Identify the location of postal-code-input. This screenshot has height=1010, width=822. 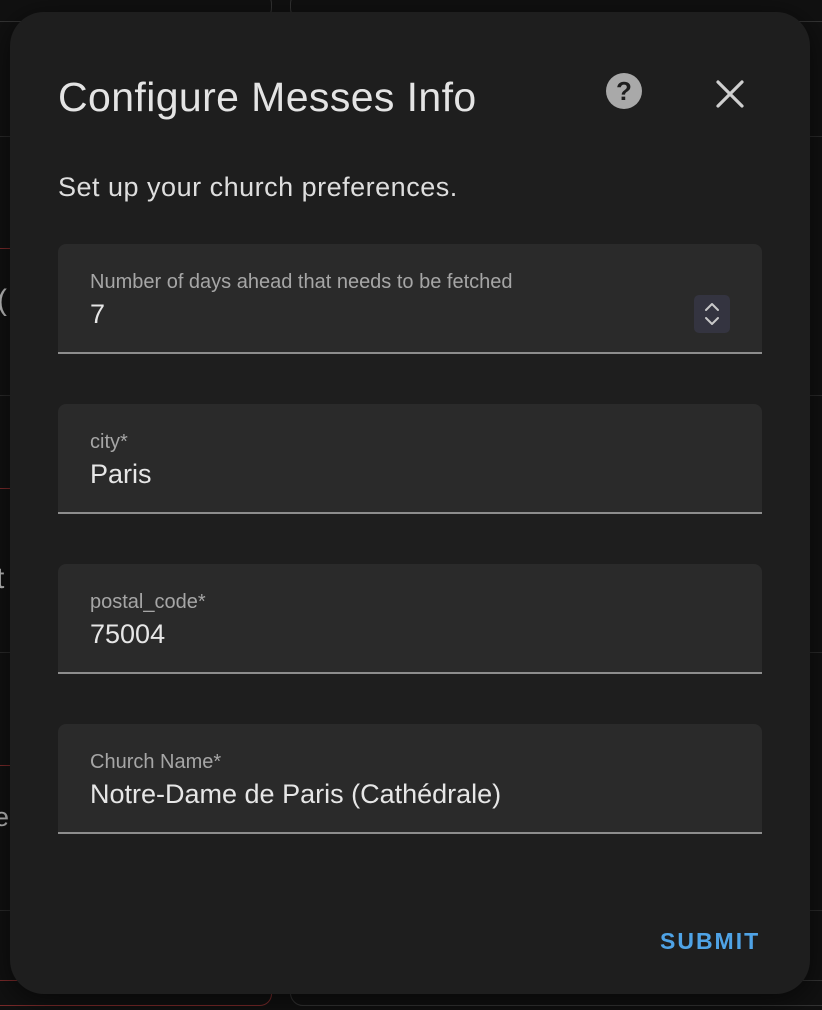
(390, 634).